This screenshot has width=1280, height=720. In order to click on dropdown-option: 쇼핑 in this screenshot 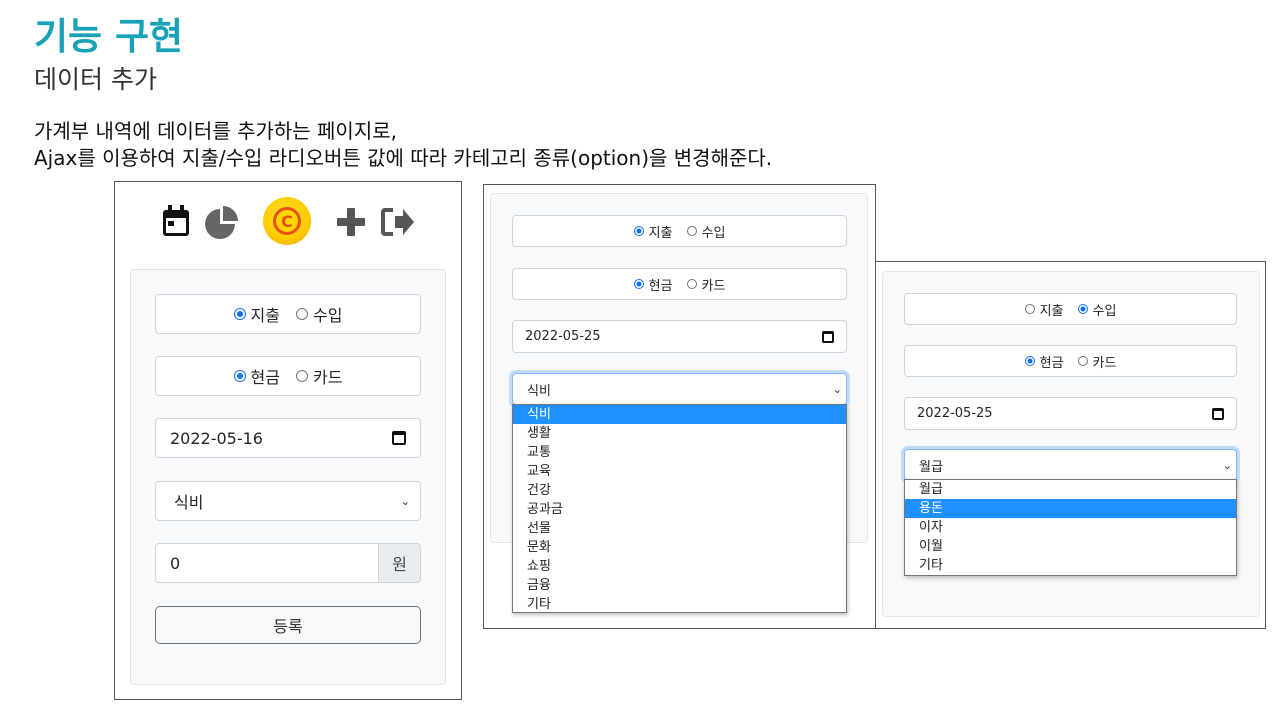, I will do `click(679, 566)`.